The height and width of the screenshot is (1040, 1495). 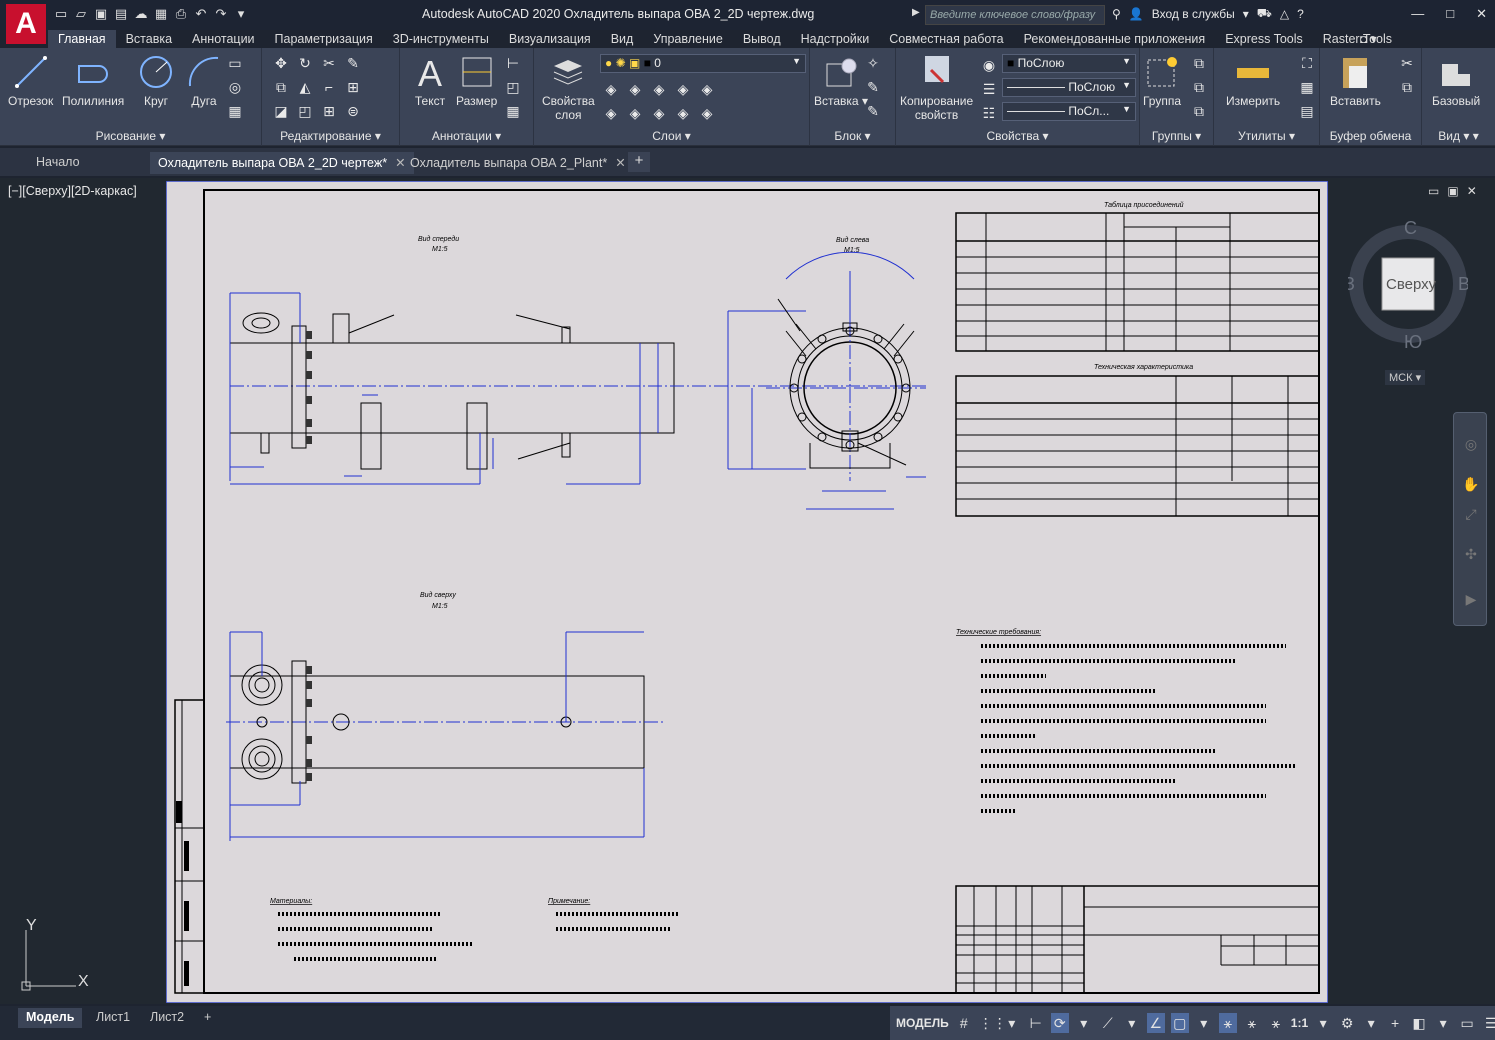 I want to click on ribbon-minimize-toggle: ◘ ▾, so click(x=1368, y=39).